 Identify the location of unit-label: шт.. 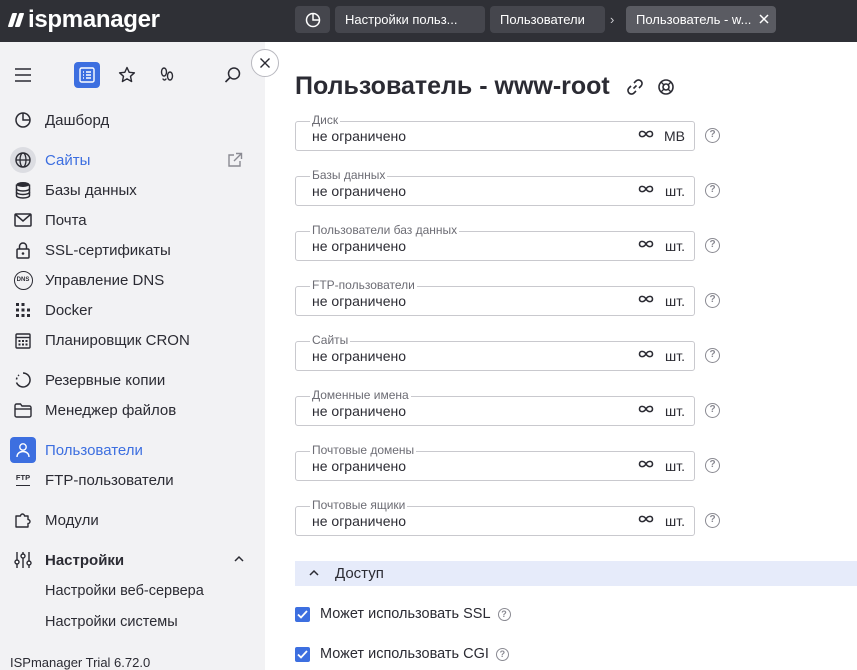
(675, 246).